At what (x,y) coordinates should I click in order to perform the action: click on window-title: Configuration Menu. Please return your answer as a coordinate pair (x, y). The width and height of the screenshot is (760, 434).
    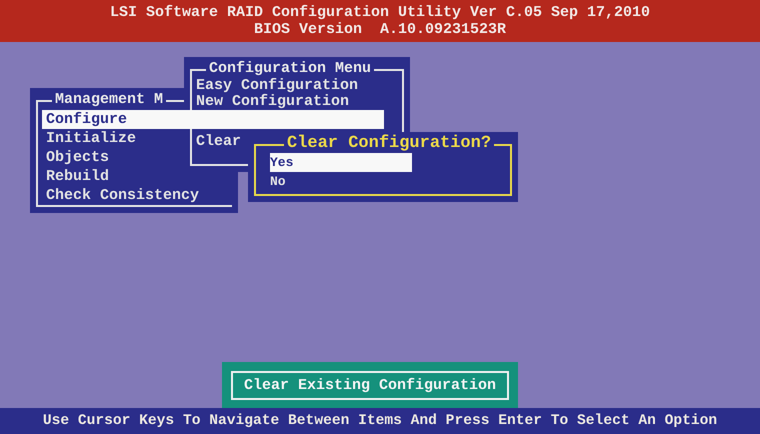
    Looking at the image, I should click on (290, 69).